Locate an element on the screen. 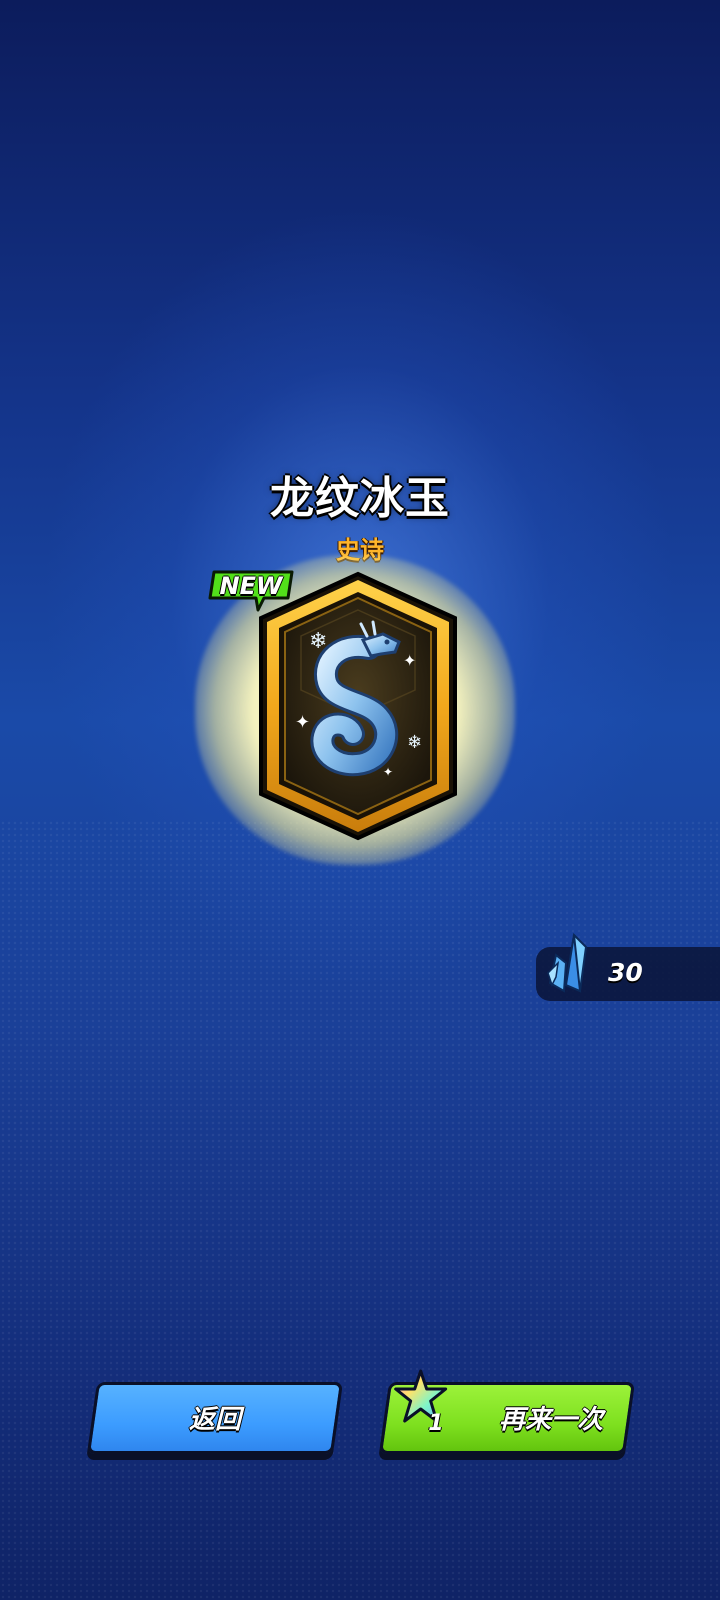  draw-again-button: 1 再来一次 is located at coordinates (507, 1411).